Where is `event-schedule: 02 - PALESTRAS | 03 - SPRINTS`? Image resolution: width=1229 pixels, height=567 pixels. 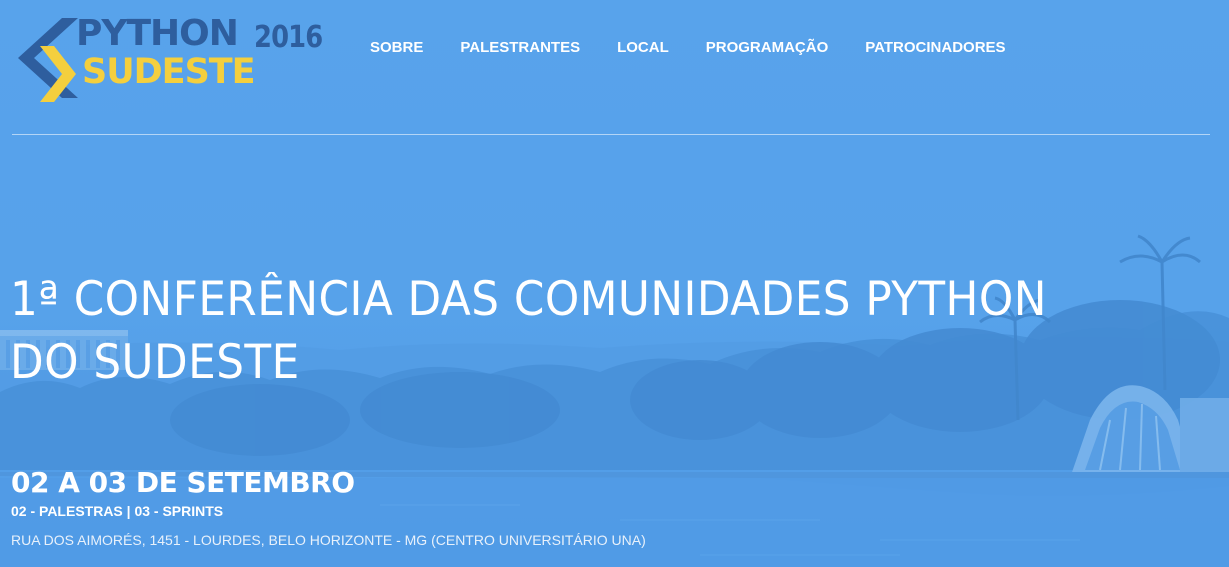 event-schedule: 02 - PALESTRAS | 03 - SPRINTS is located at coordinates (117, 511).